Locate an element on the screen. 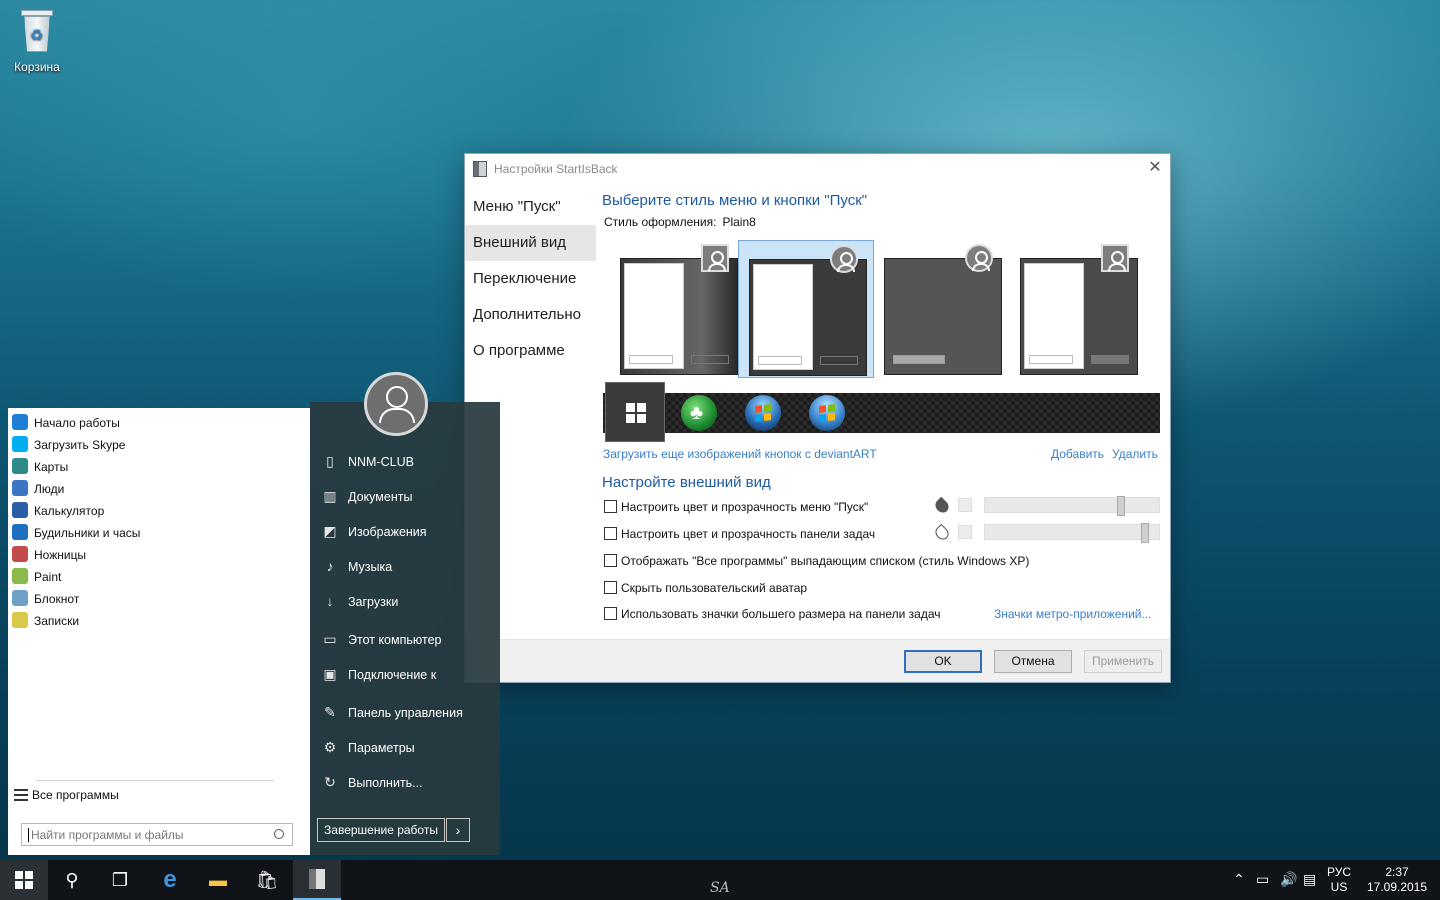 This screenshot has width=1440, height=900. orb-windows10 is located at coordinates (635, 412).